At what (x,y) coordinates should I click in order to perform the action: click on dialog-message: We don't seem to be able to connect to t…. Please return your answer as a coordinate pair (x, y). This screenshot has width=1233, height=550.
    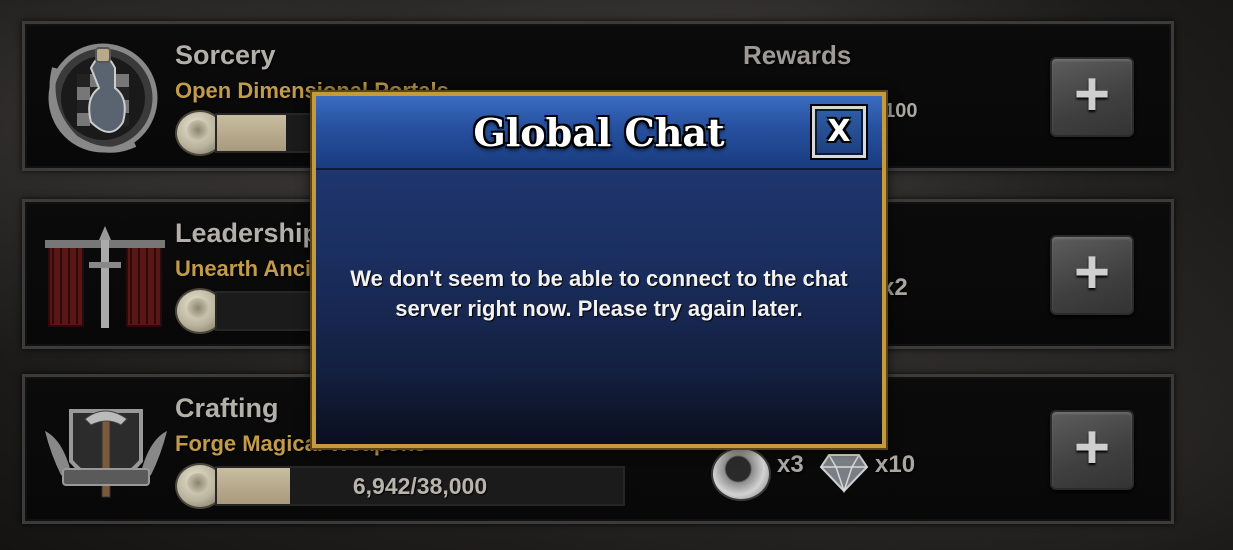
    Looking at the image, I should click on (599, 293).